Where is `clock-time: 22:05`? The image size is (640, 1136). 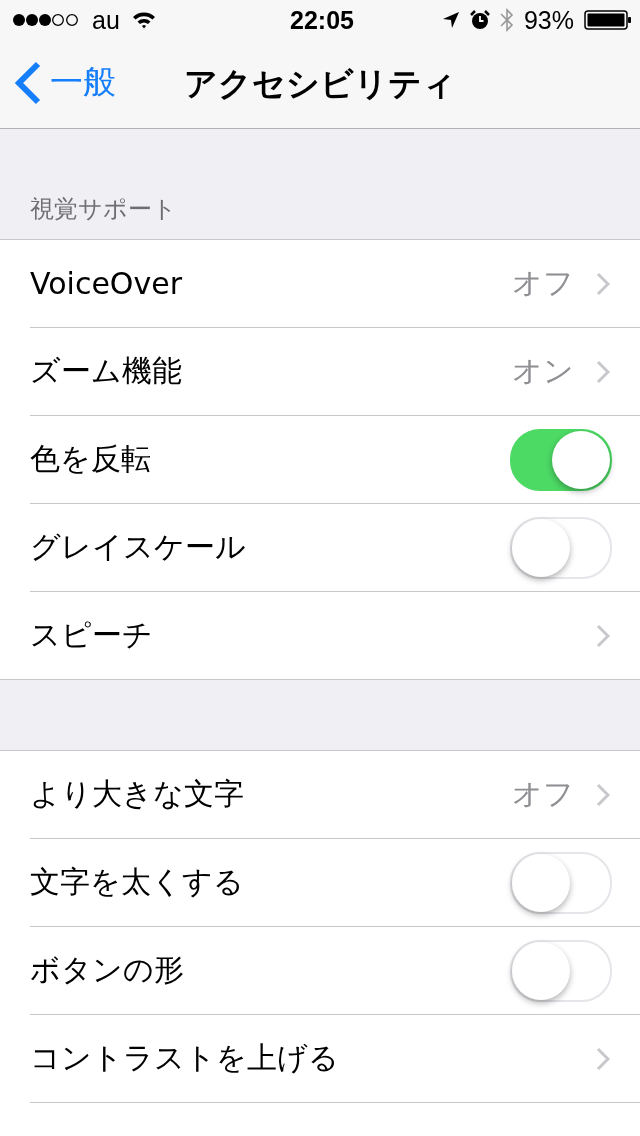
clock-time: 22:05 is located at coordinates (322, 20).